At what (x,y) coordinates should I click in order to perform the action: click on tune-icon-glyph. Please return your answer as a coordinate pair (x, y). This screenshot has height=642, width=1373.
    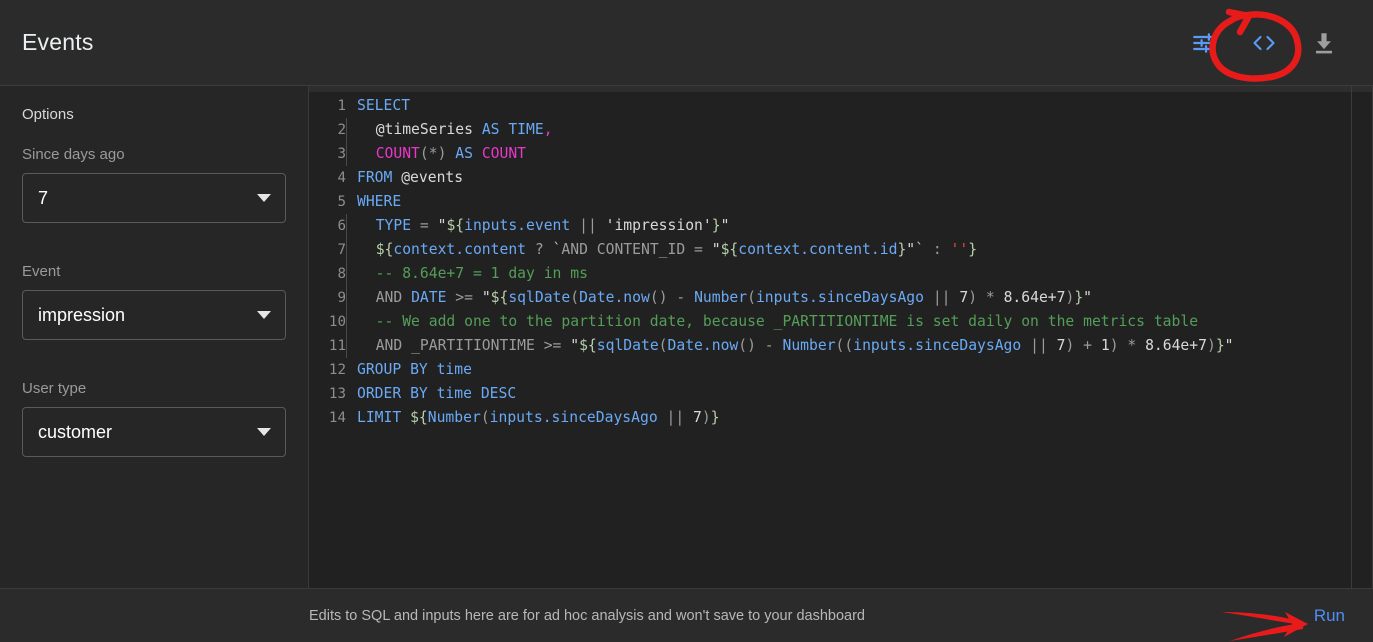
    Looking at the image, I should click on (1204, 42).